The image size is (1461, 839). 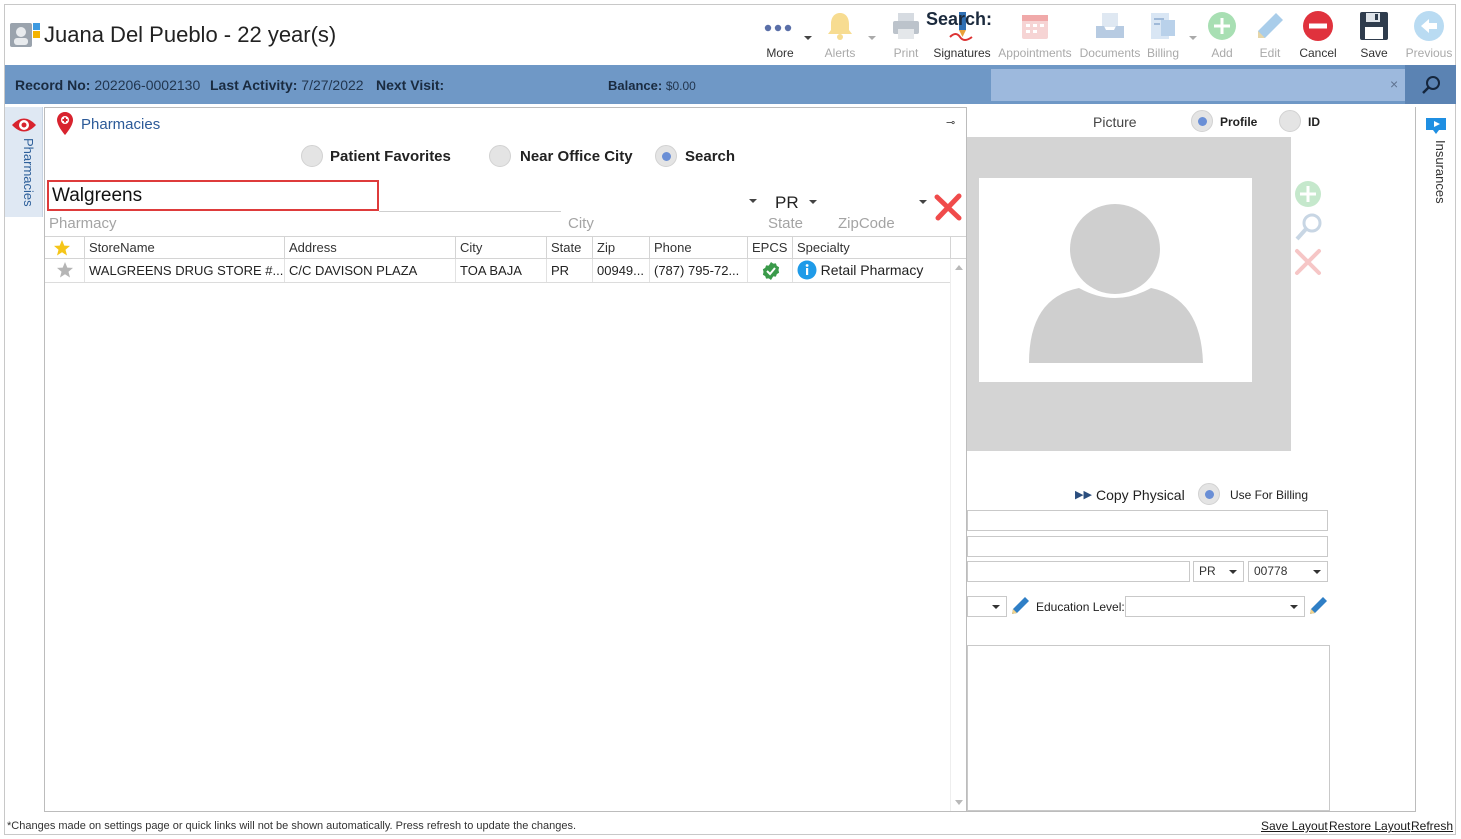 I want to click on pharmacy-name-field-highlight, so click(x=213, y=195).